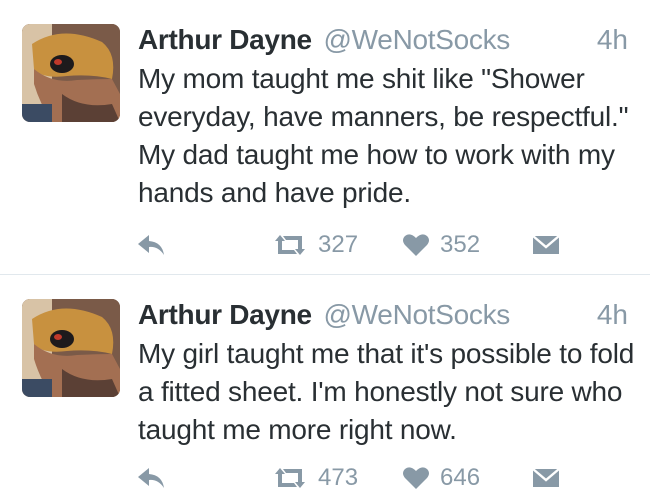  Describe the element at coordinates (460, 477) in the screenshot. I see `like-count: 646` at that location.